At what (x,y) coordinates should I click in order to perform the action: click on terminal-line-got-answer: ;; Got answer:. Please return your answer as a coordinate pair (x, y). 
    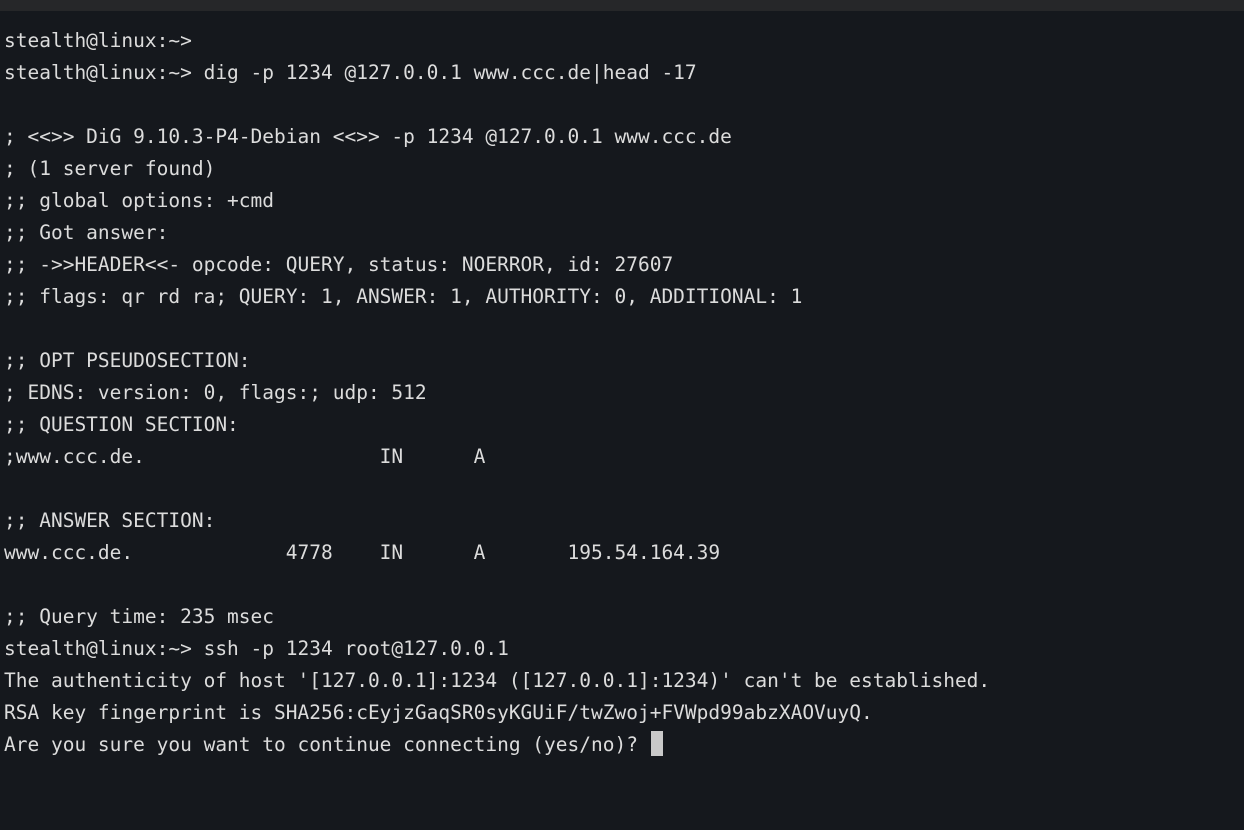
    Looking at the image, I should click on (86, 232).